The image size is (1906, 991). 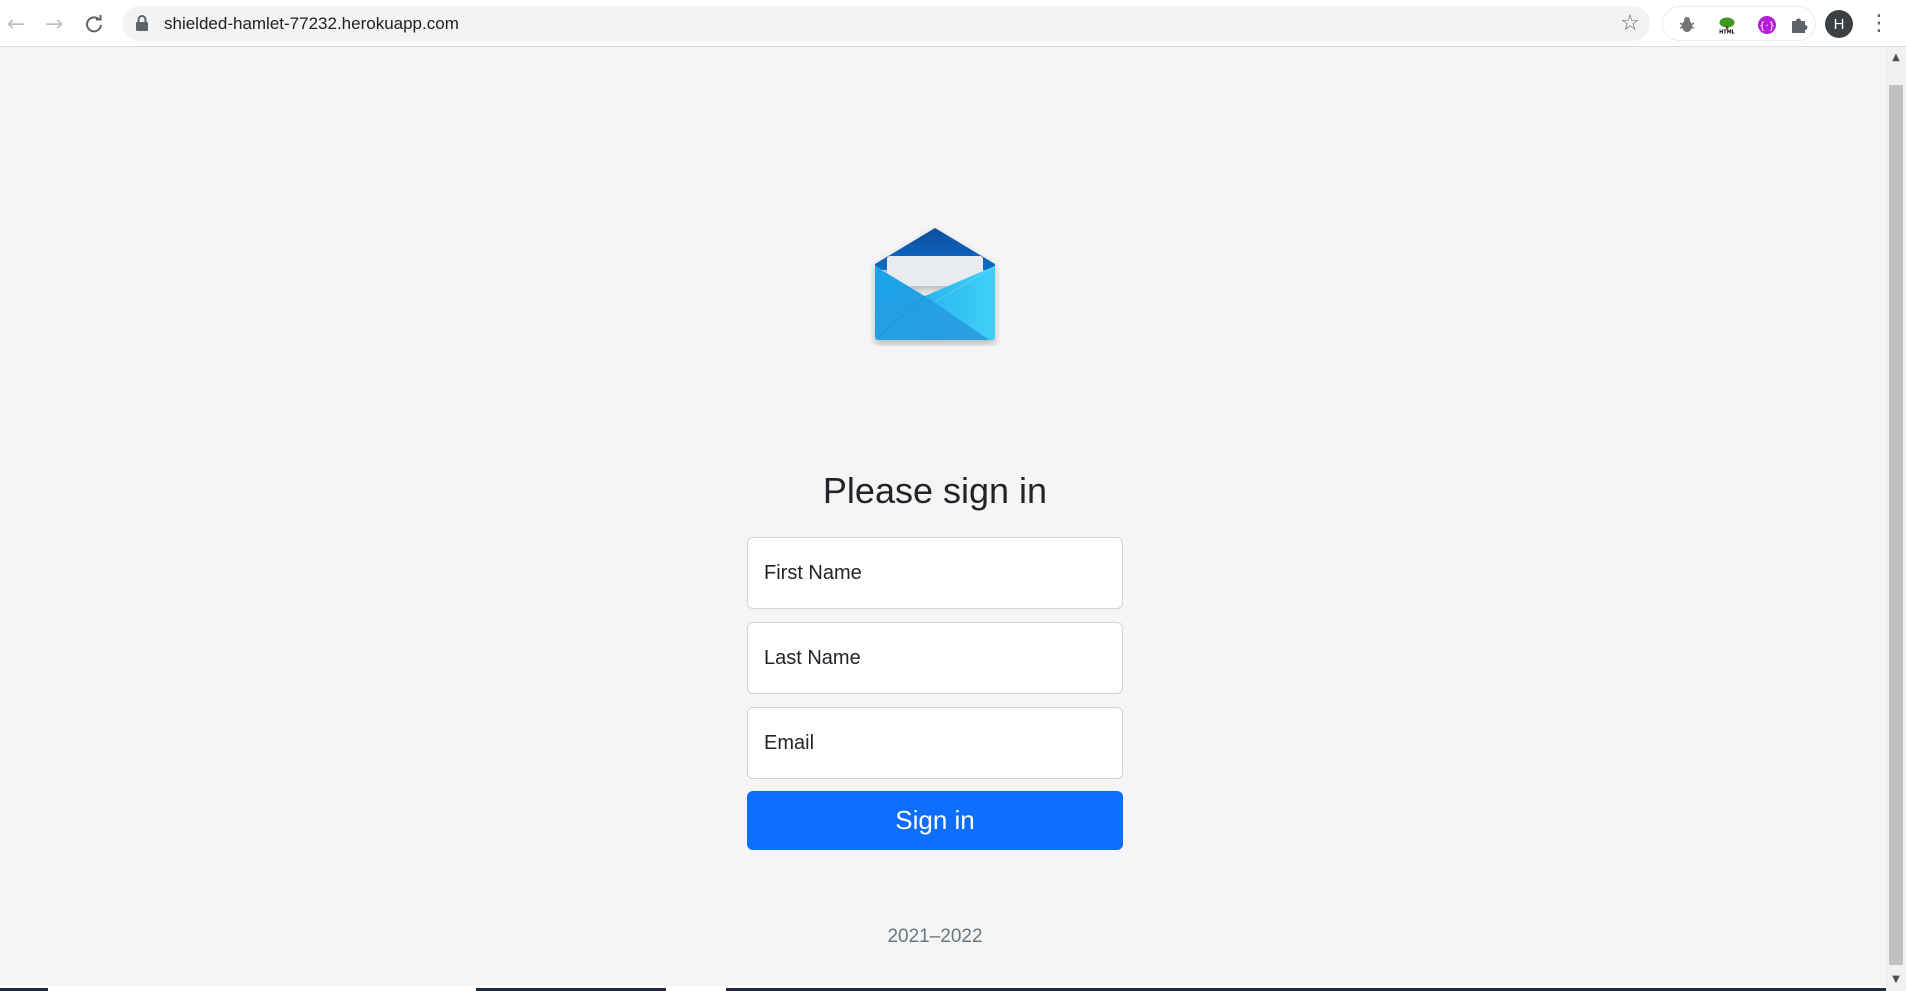 I want to click on reload-icon, so click(x=94, y=24).